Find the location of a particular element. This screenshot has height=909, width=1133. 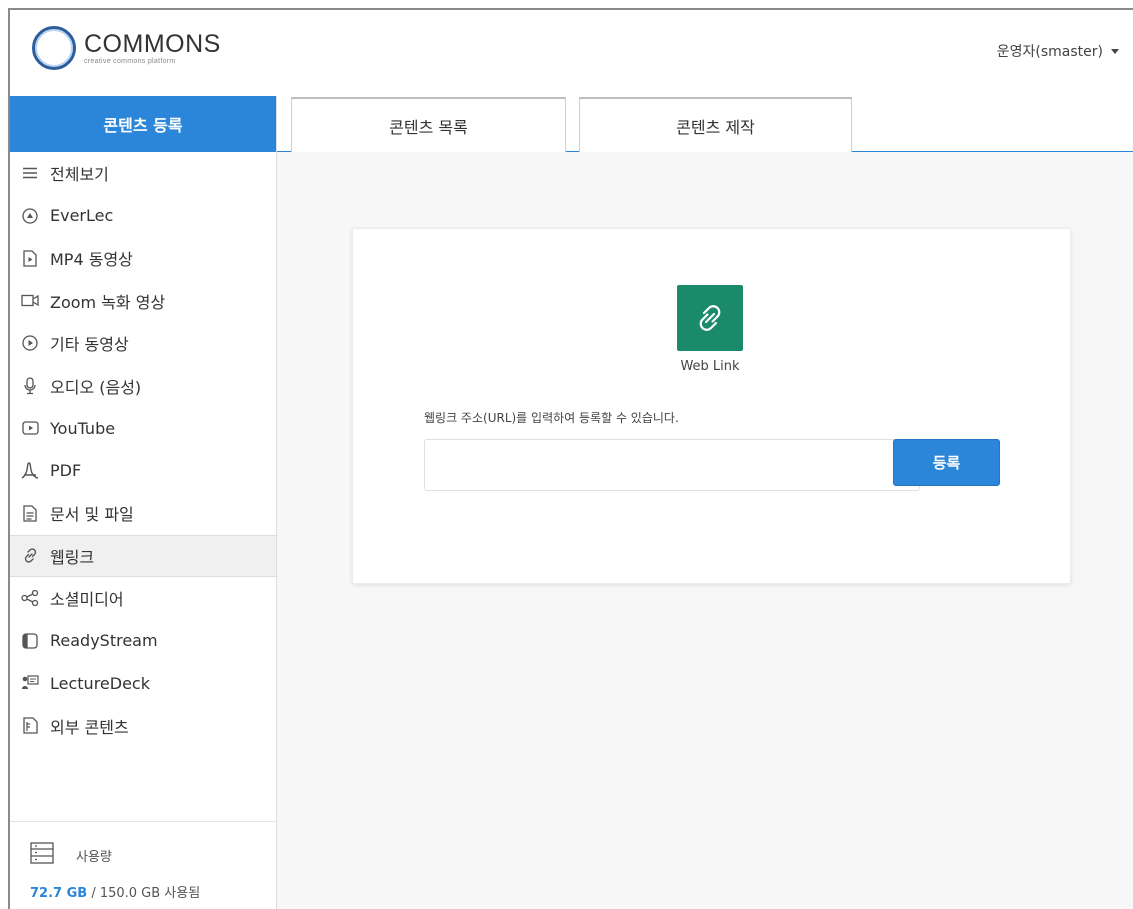

user-label: 운영자(smaster) is located at coordinates (1049, 52).